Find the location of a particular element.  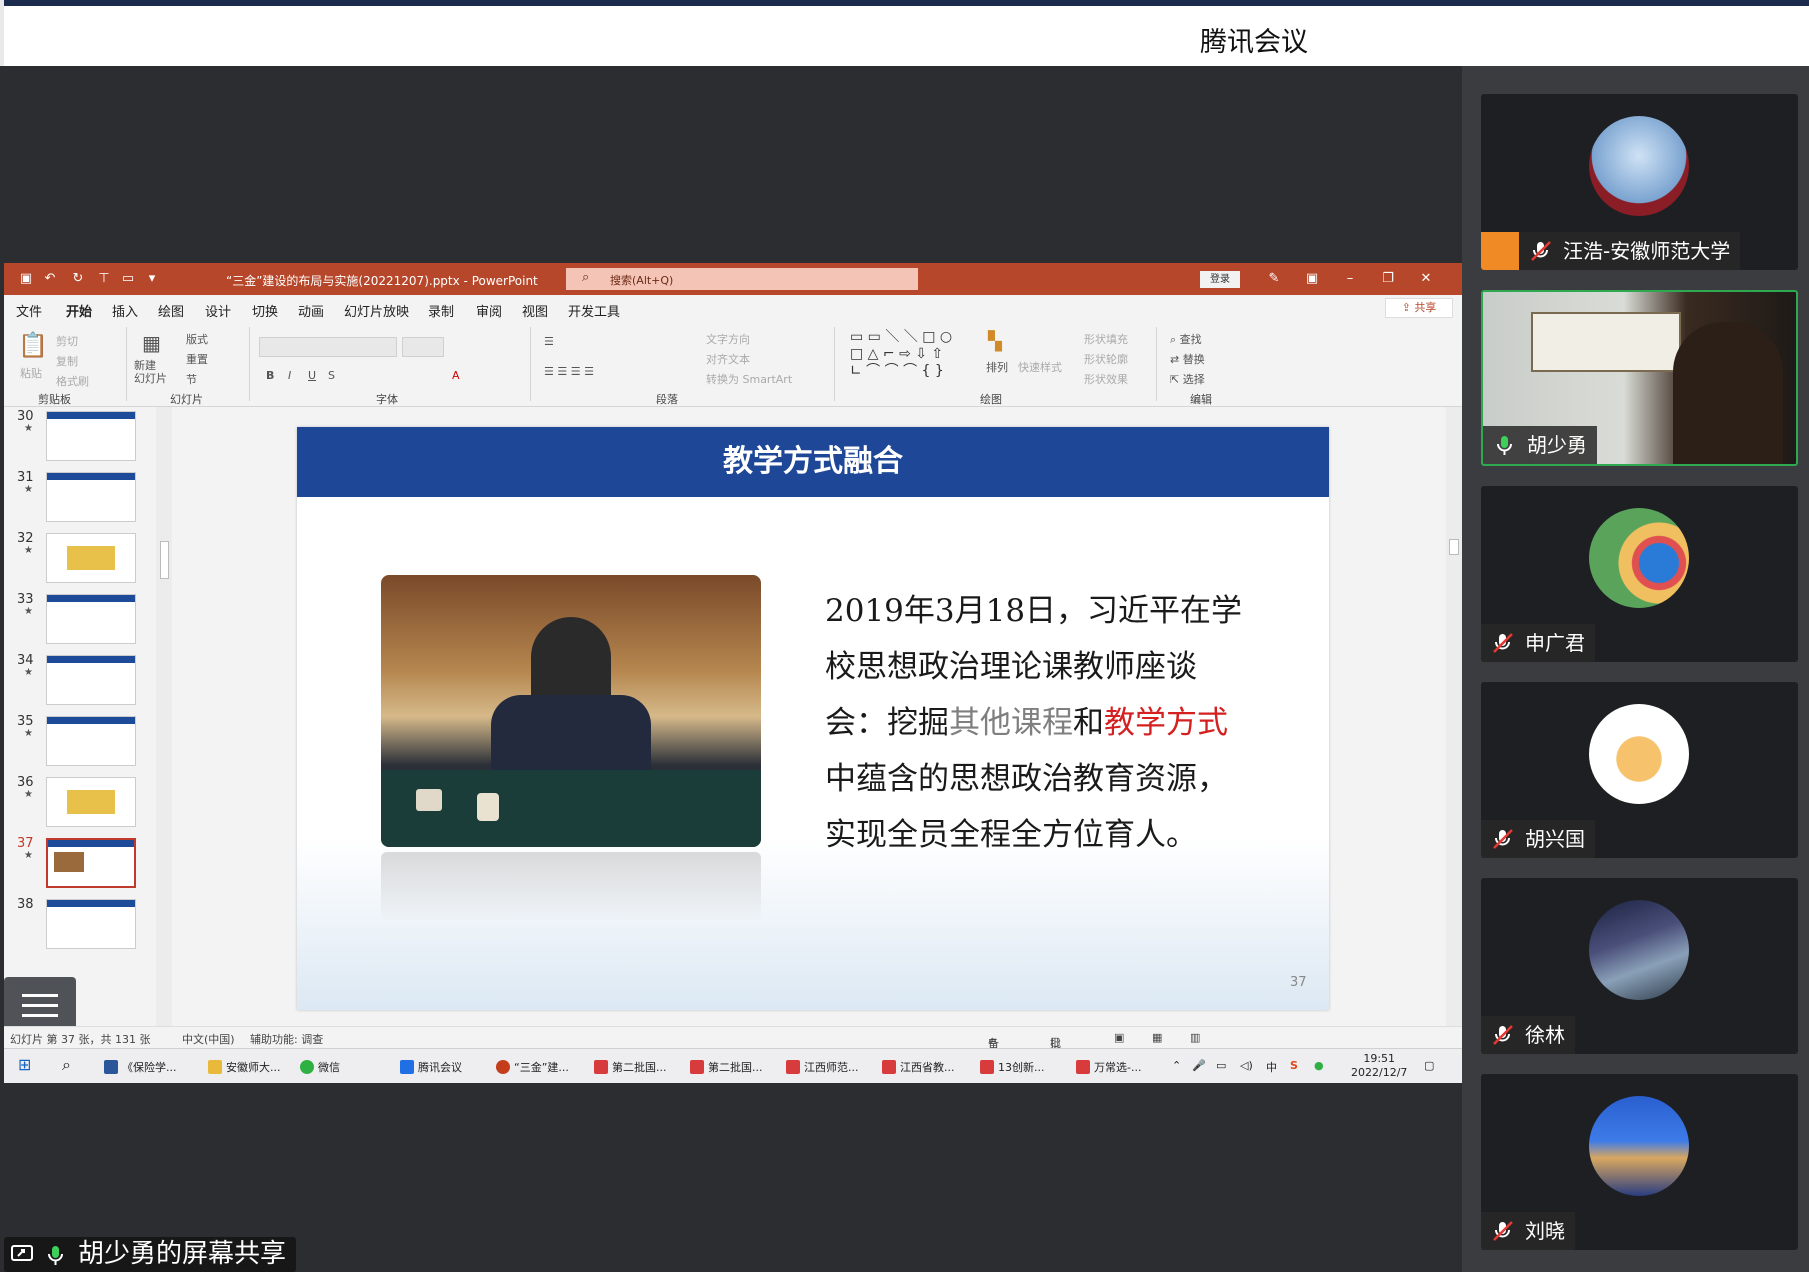

tray-network-icon: ▭ is located at coordinates (1221, 1065).